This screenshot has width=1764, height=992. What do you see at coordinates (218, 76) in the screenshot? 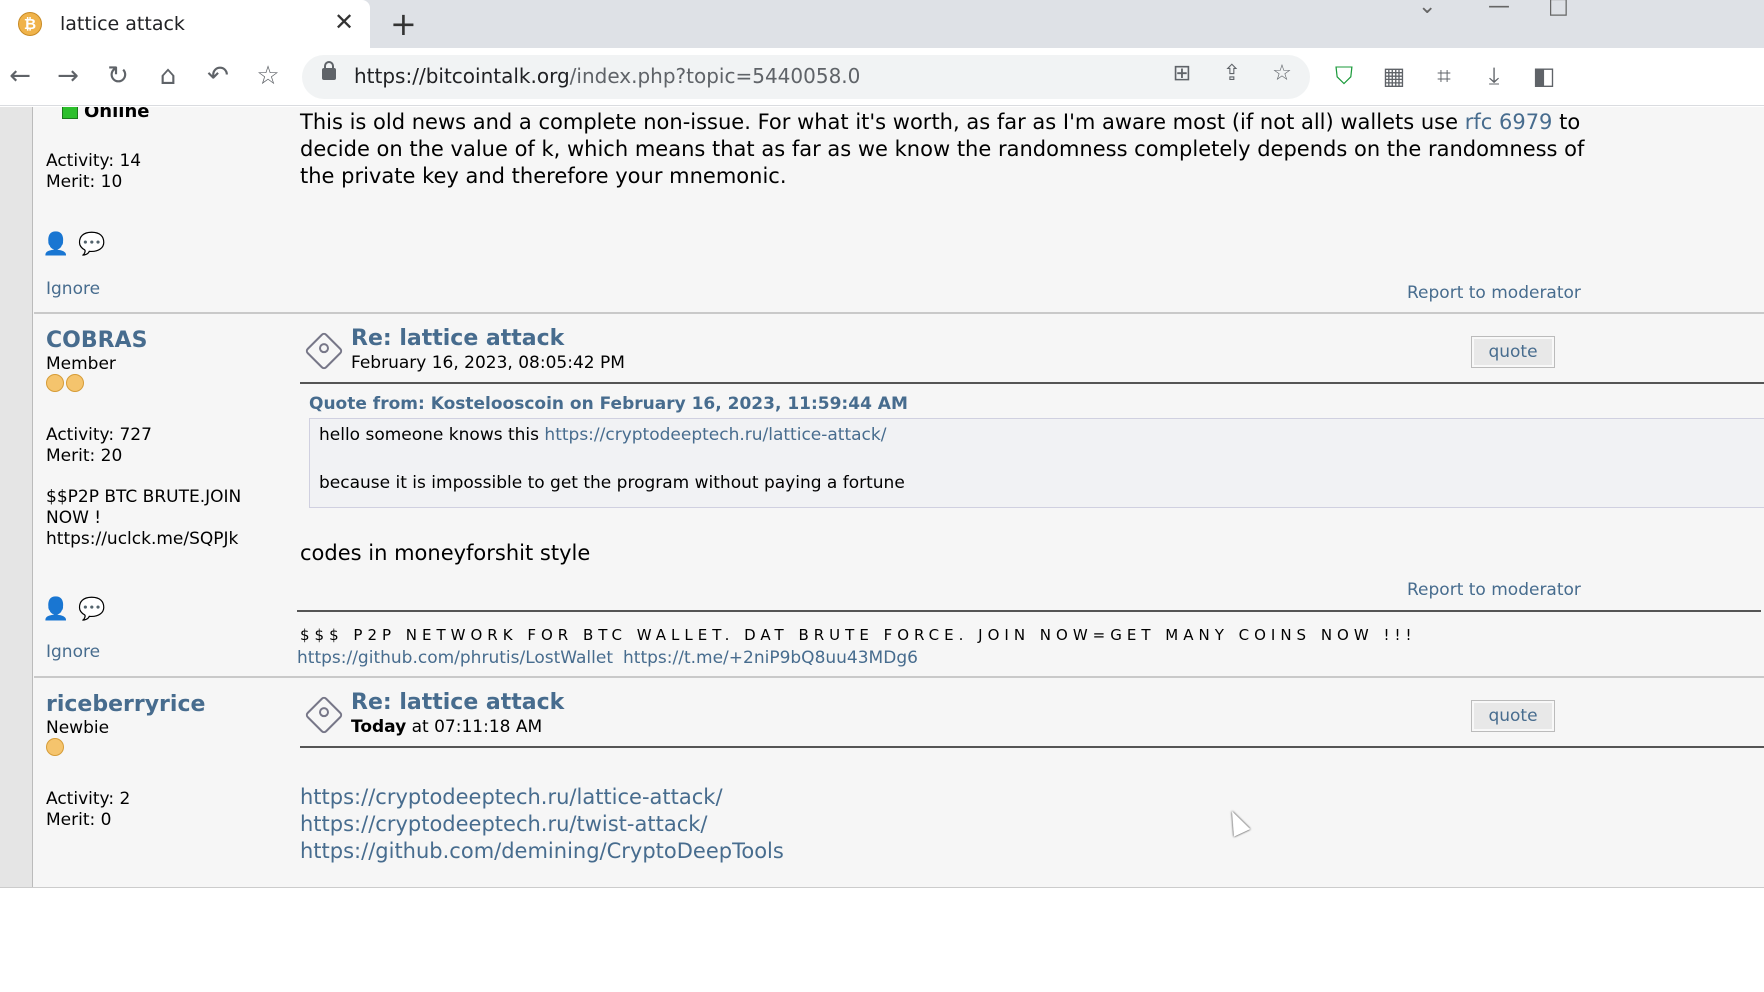
I see `undo-icon: ↶` at bounding box center [218, 76].